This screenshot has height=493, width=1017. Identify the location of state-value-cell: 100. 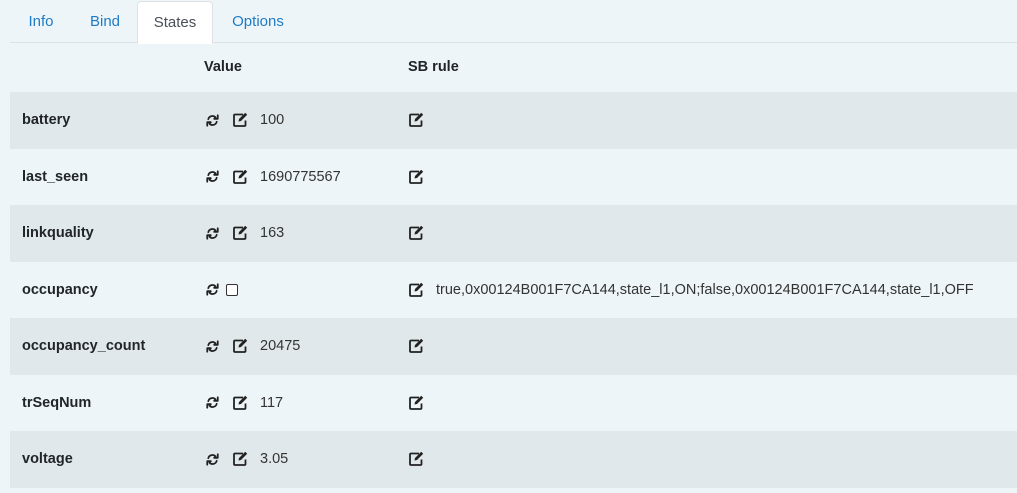
(244, 120).